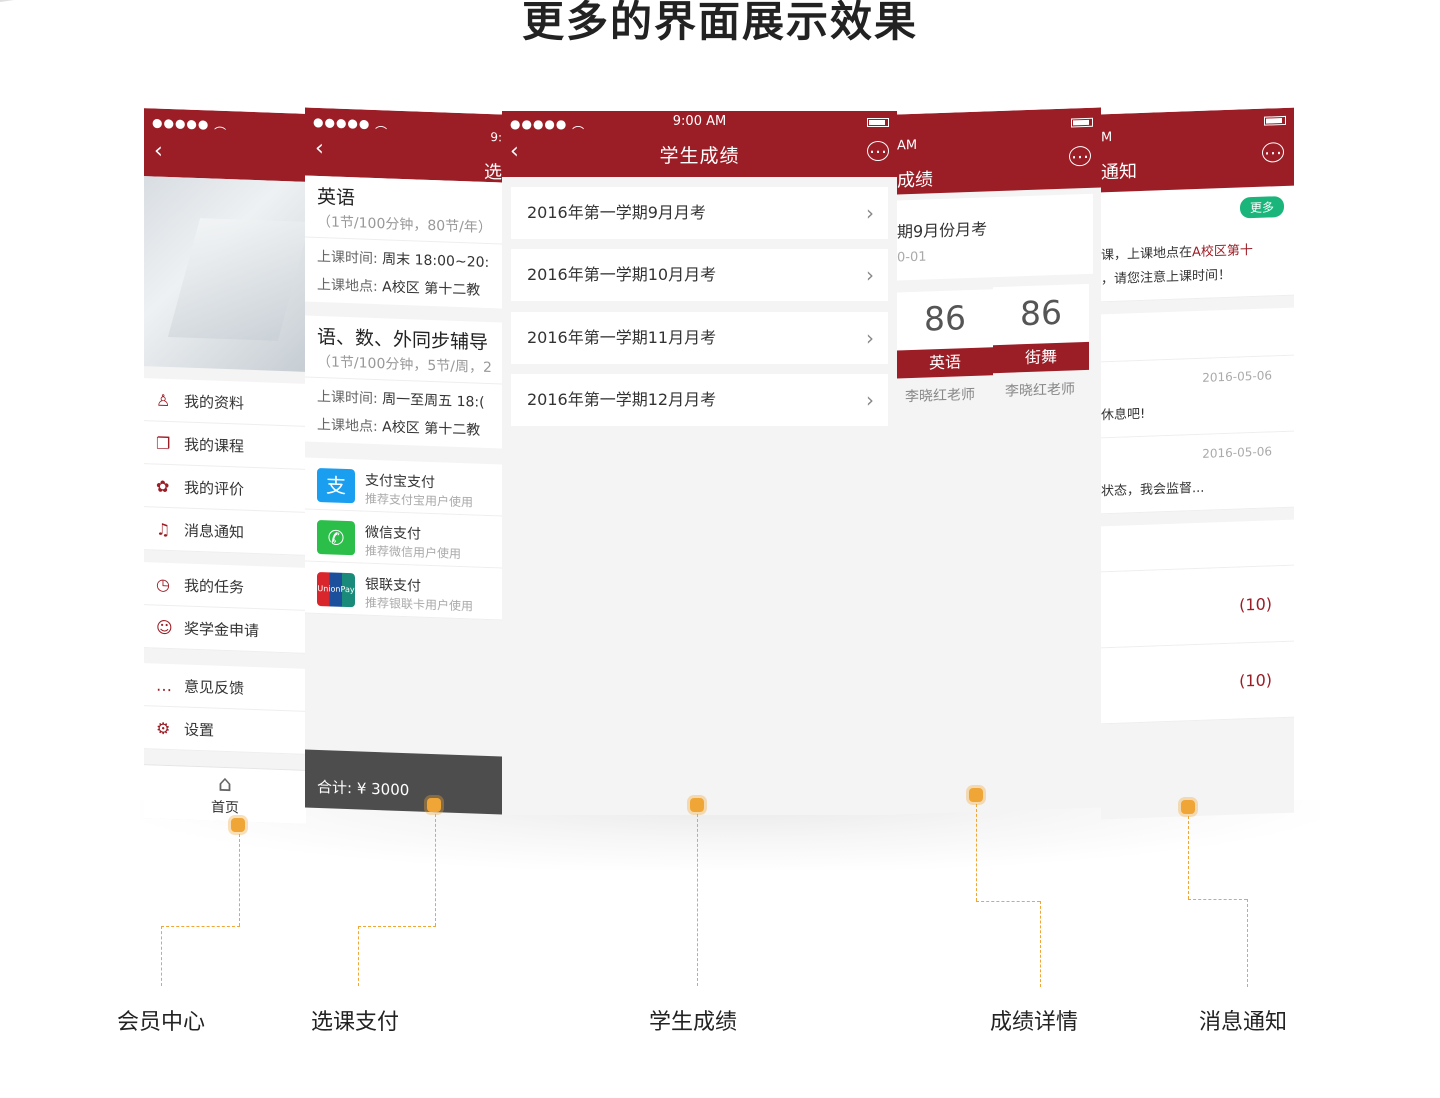 This screenshot has width=1440, height=1098. I want to click on label-course-payment: 选课支付, so click(355, 1022).